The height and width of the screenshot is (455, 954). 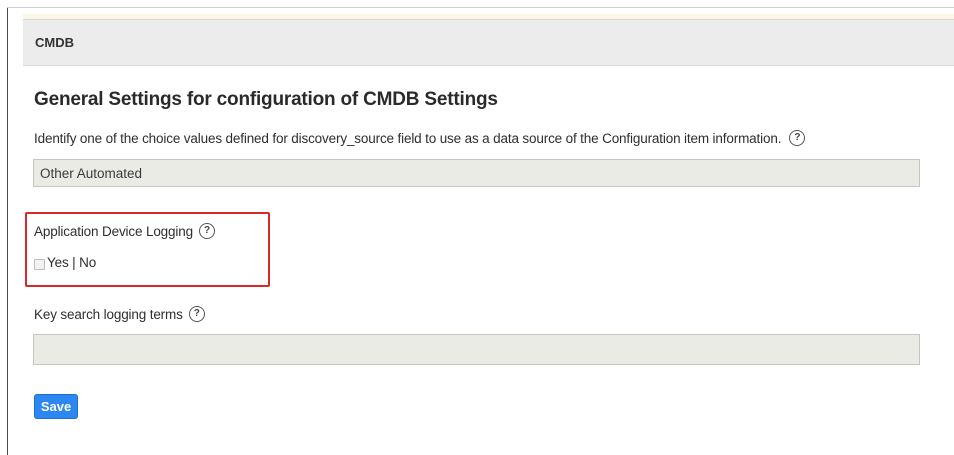 I want to click on key-search-label: Key search logging terms, so click(x=108, y=314).